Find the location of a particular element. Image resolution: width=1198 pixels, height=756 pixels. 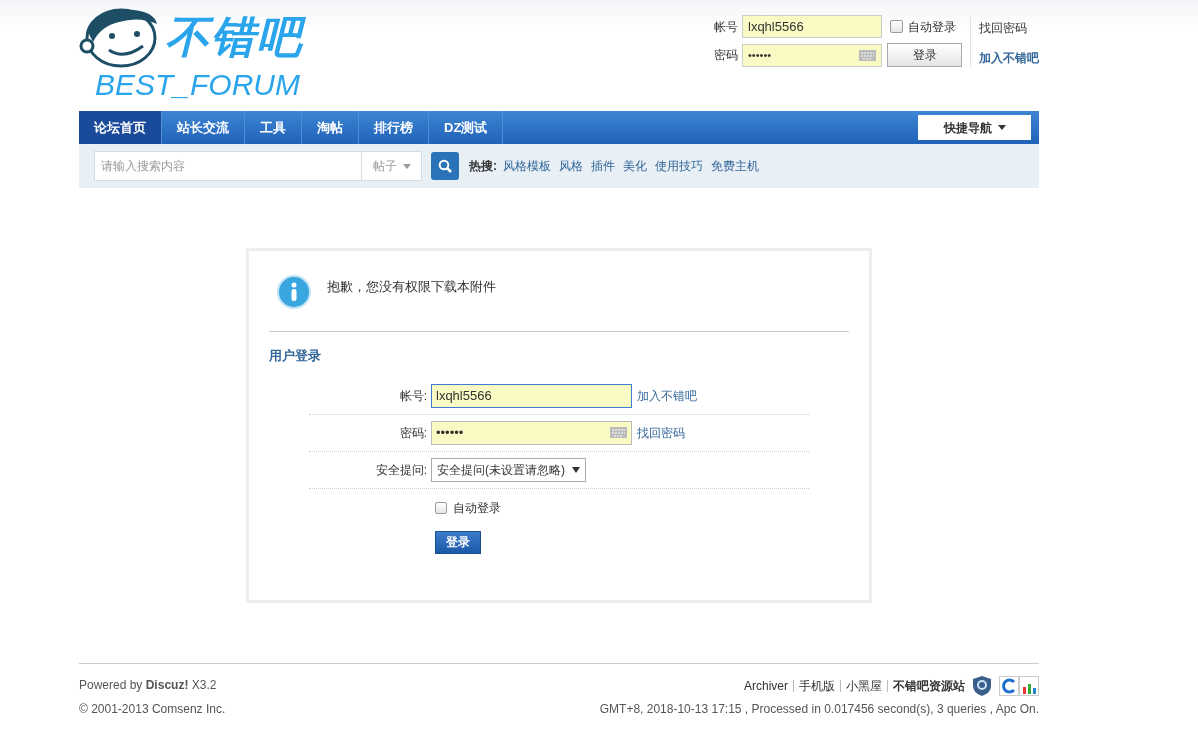

username-label: 帐号 is located at coordinates (725, 27).